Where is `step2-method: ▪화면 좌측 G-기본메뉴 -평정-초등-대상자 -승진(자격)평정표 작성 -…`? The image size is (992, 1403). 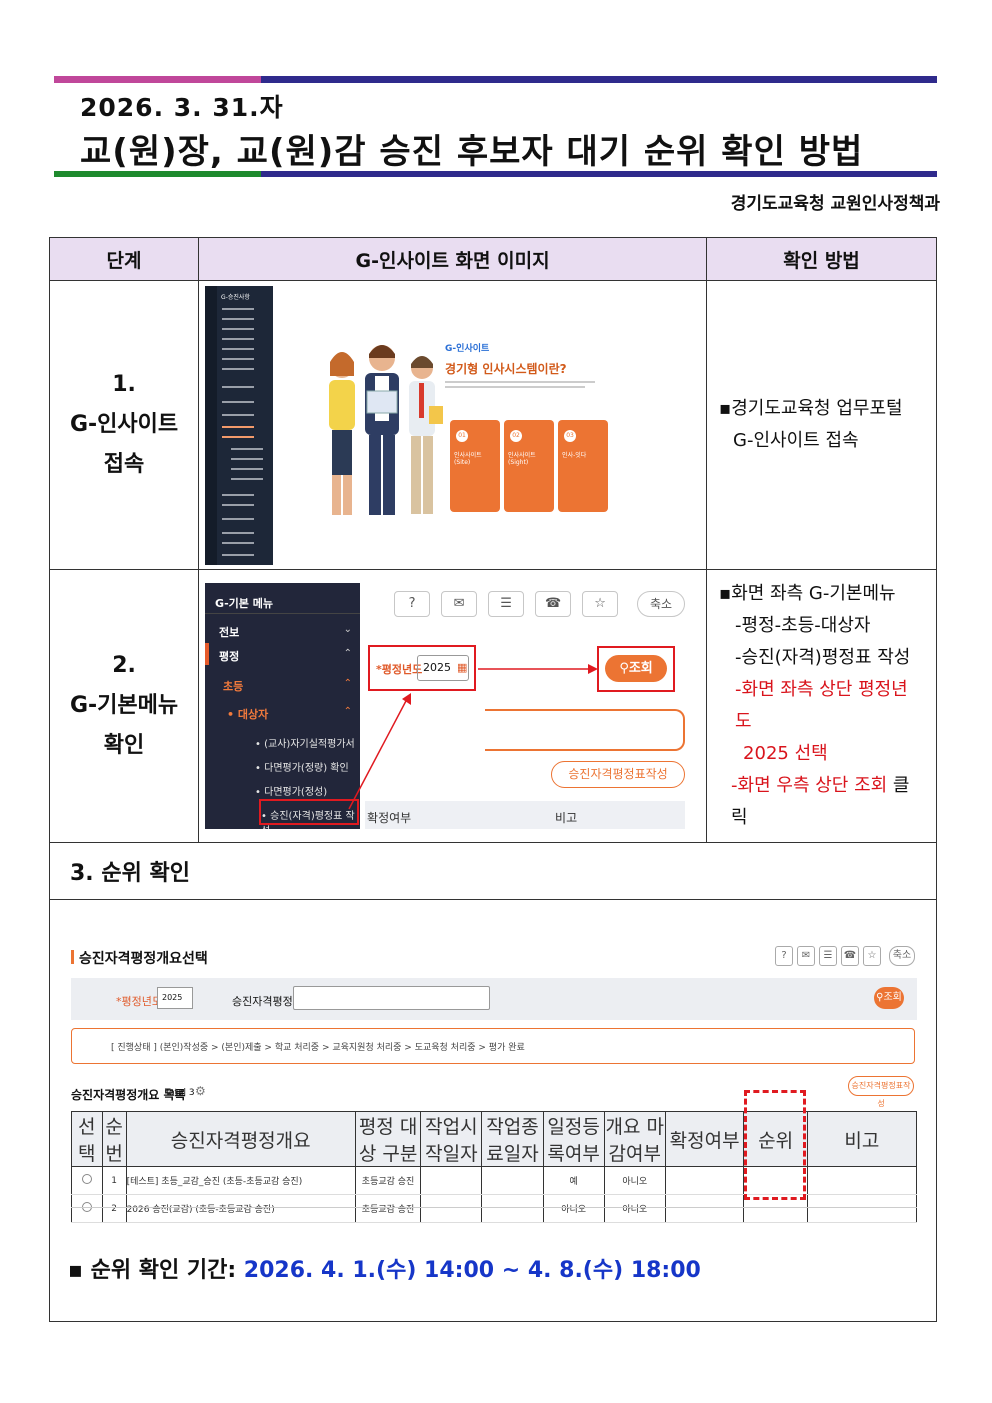
step2-method: ▪화면 좌측 G-기본메뉴 -평정-초등-대상자 -승진(자격)평정표 작성 -… is located at coordinates (821, 706).